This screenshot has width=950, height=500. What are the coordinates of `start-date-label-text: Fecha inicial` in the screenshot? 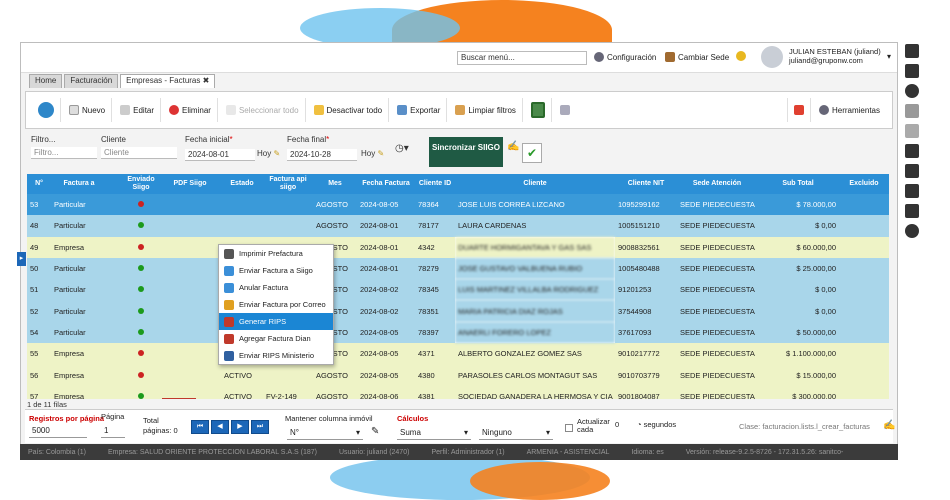 It's located at (207, 139).